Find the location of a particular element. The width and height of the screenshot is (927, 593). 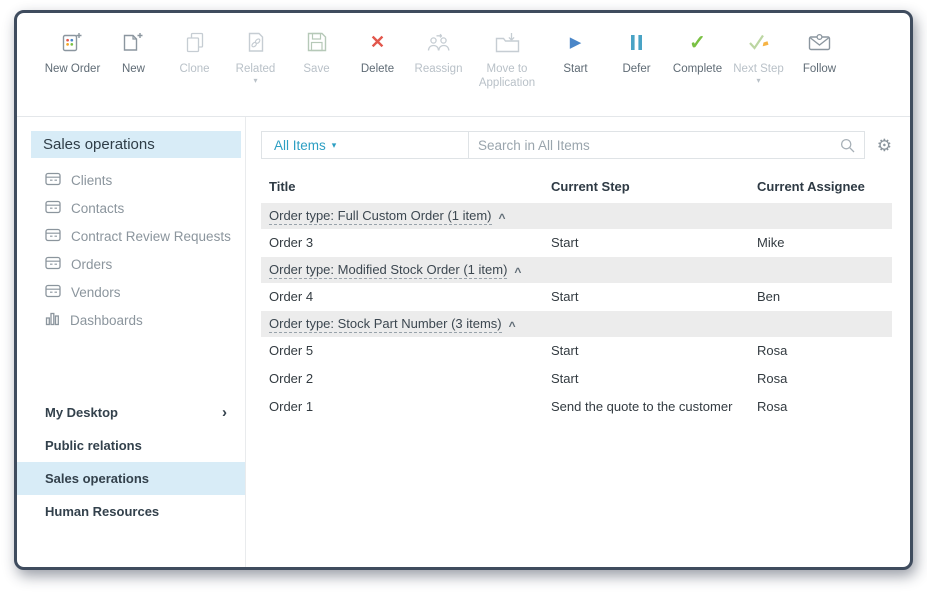

workspace-item-public-relations: Public relations is located at coordinates (131, 445).